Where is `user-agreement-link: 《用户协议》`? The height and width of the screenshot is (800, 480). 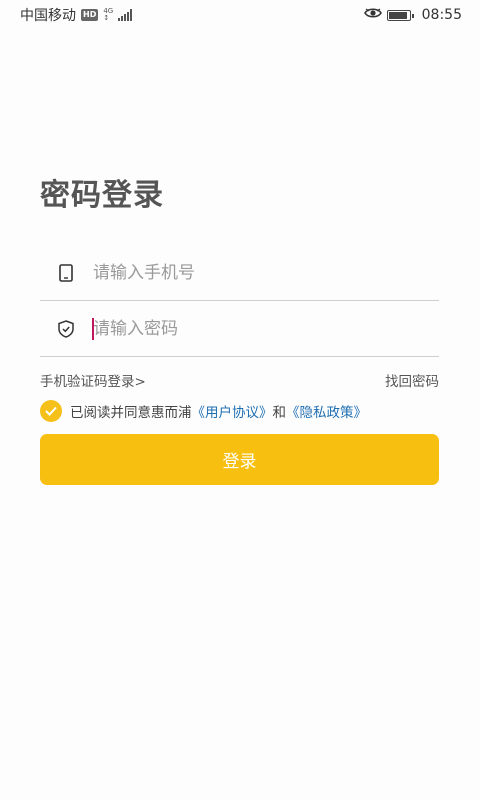
user-agreement-link: 《用户协议》 is located at coordinates (232, 411).